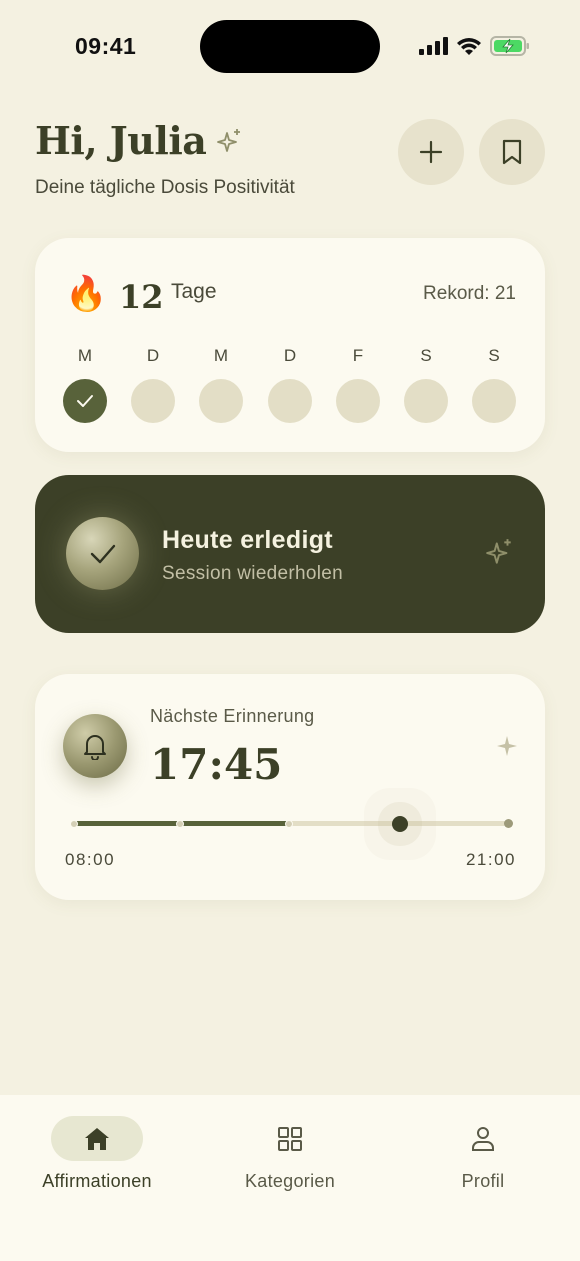  I want to click on greeting: Hi, Julia, so click(139, 140).